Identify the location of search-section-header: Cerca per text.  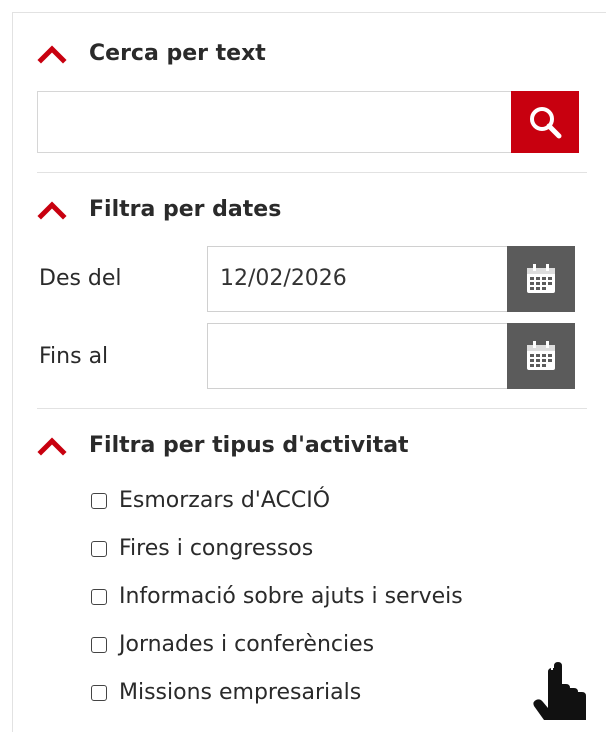
(151, 53).